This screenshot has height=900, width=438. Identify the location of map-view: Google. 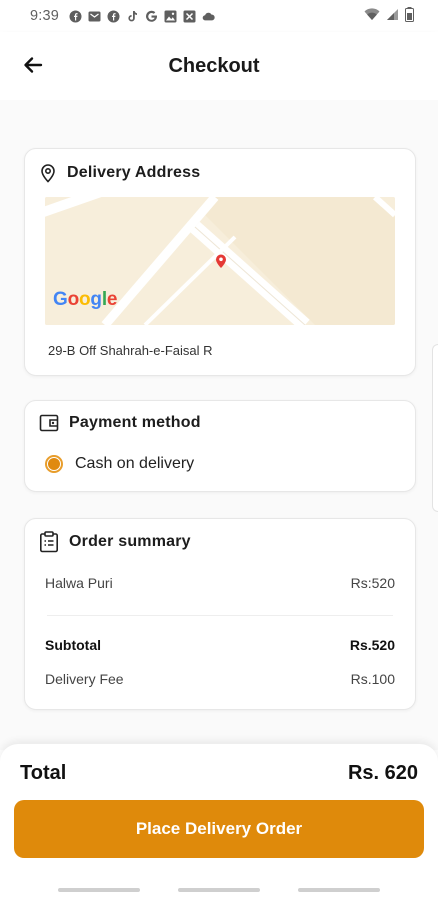
(220, 261).